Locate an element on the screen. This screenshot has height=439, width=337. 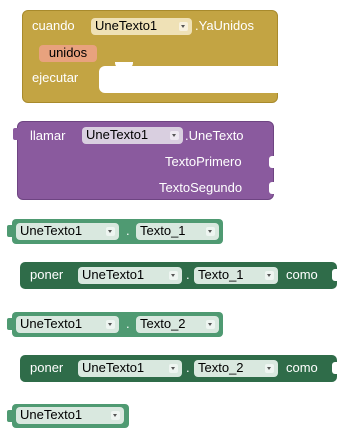
setter2-component-label: UneTexto1 is located at coordinates (113, 367).